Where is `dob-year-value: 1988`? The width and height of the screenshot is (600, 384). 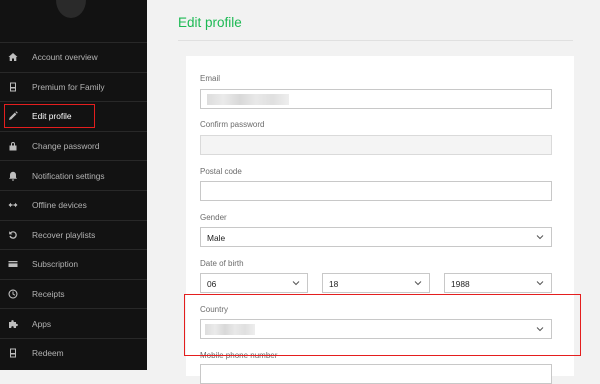
dob-year-value: 1988 is located at coordinates (460, 284).